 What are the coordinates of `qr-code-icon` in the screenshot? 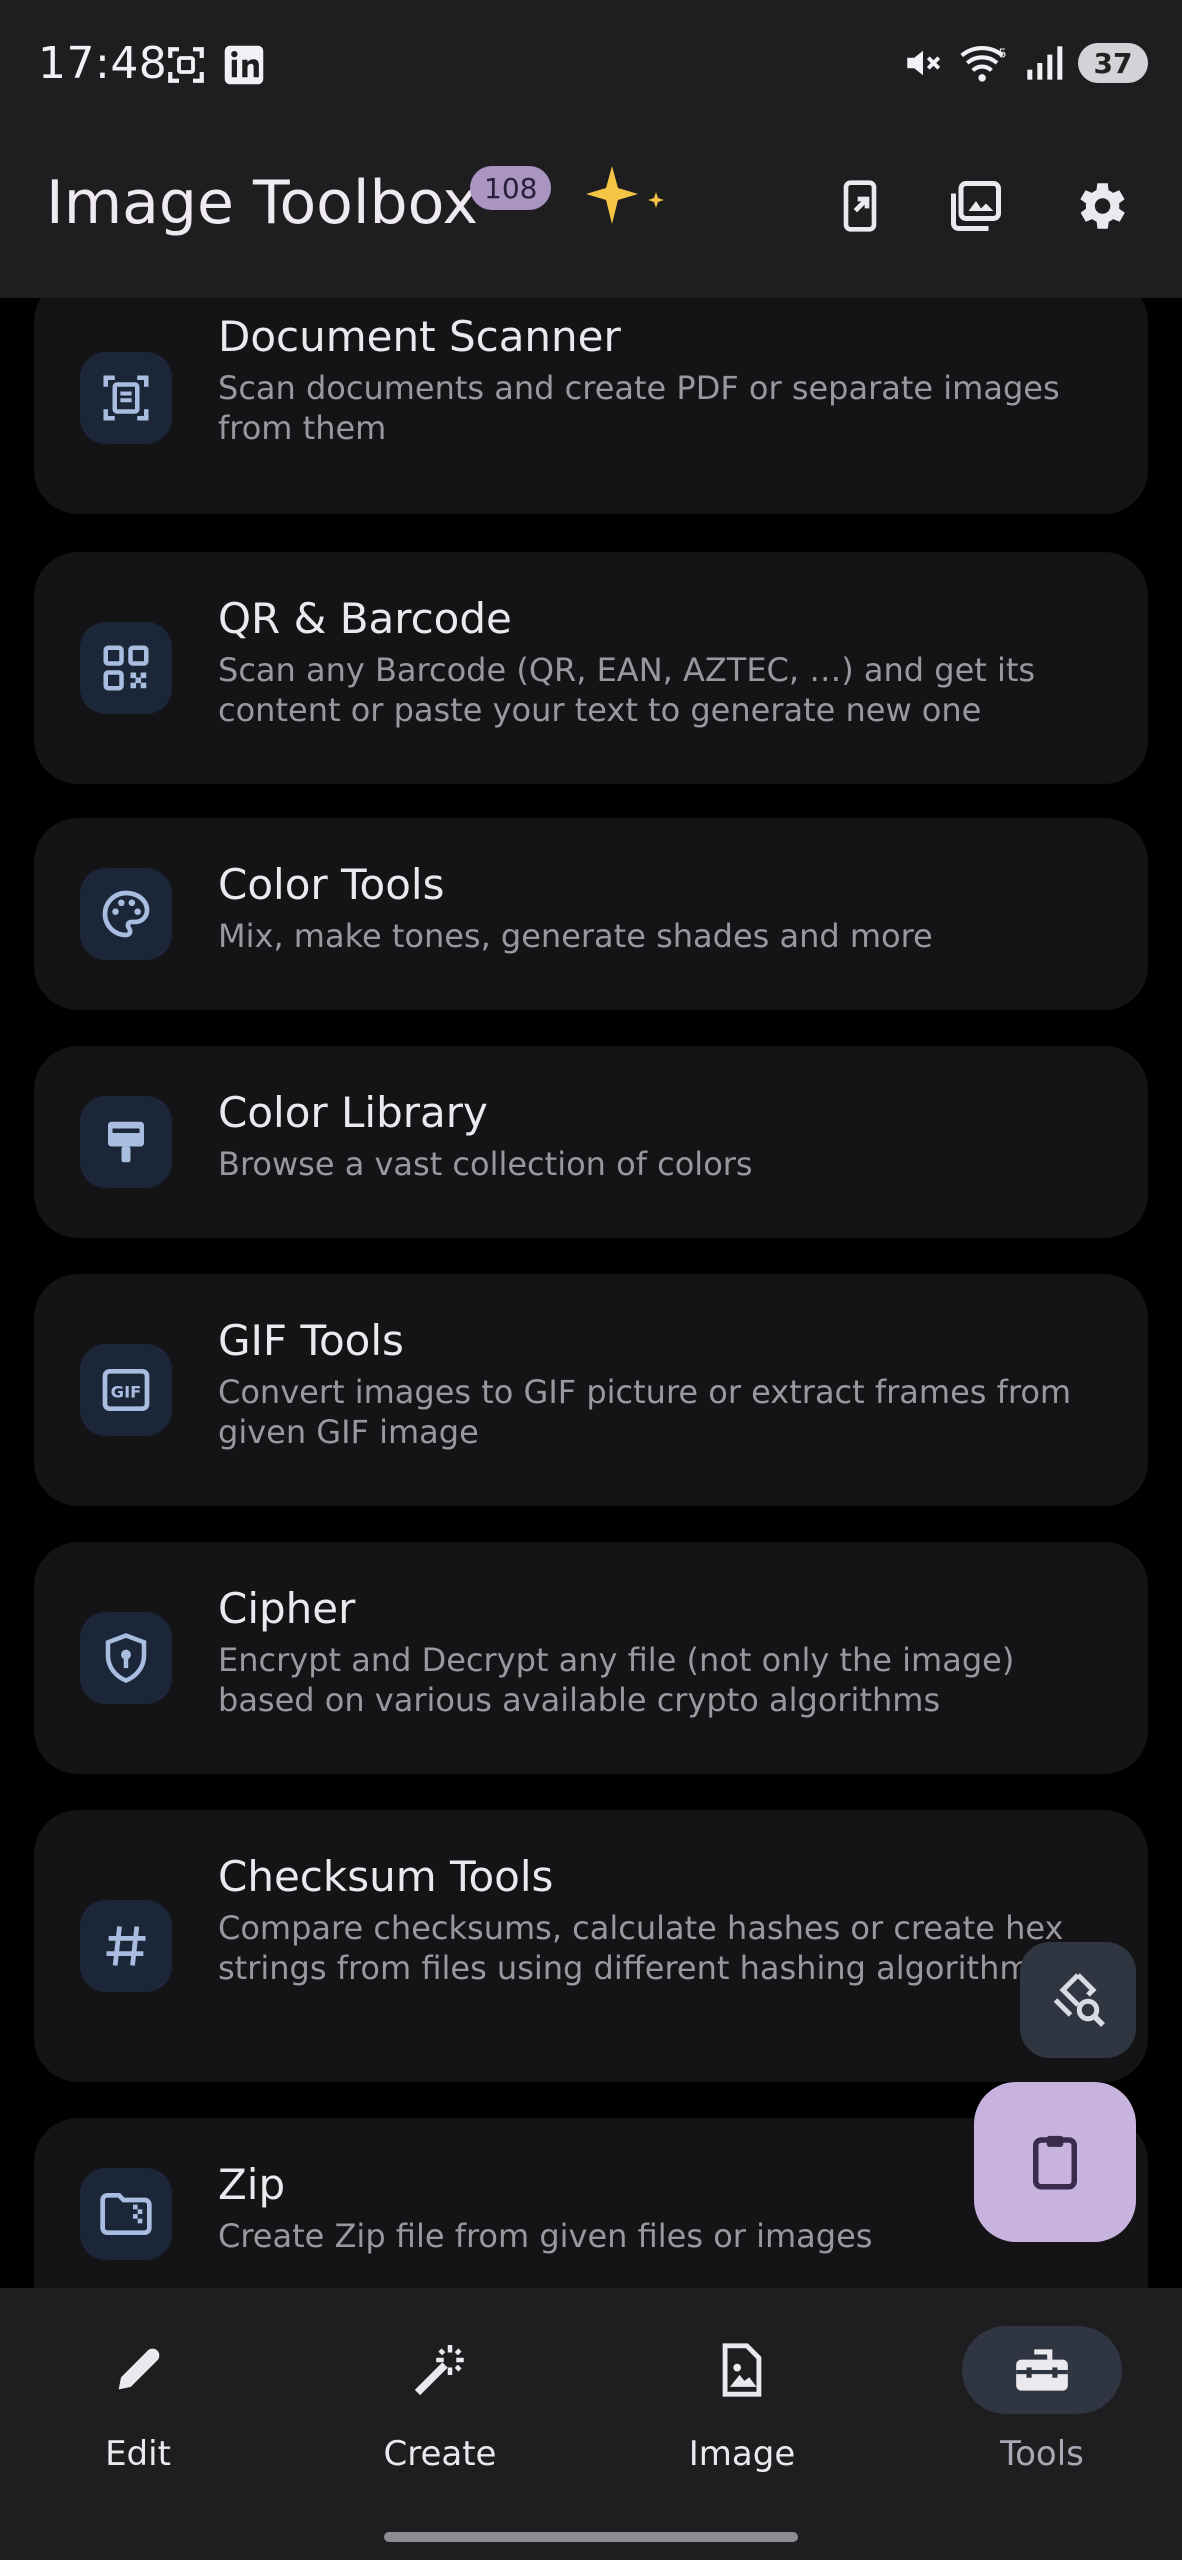 It's located at (126, 668).